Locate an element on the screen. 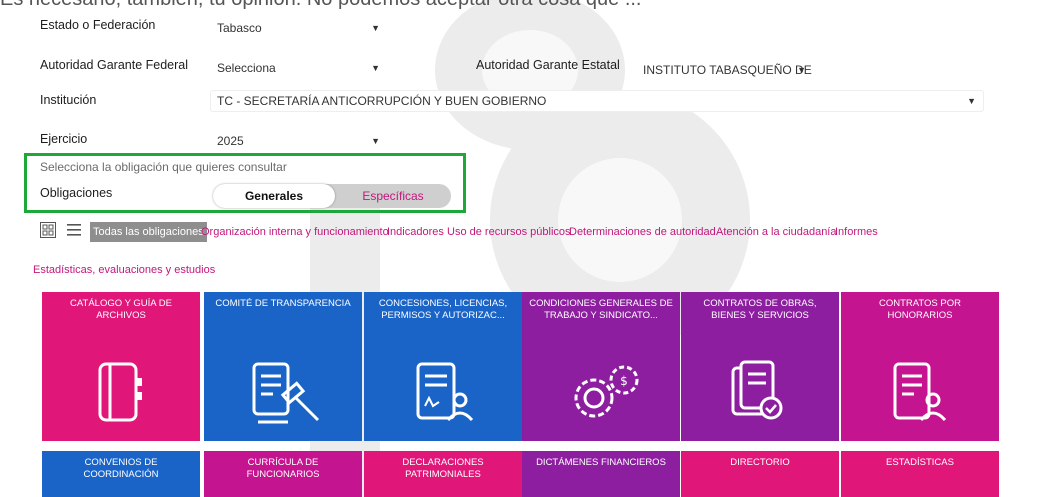 This screenshot has height=497, width=1057. tab-estadisticas: Estadísticas, evaluaciones y estudios is located at coordinates (124, 270).